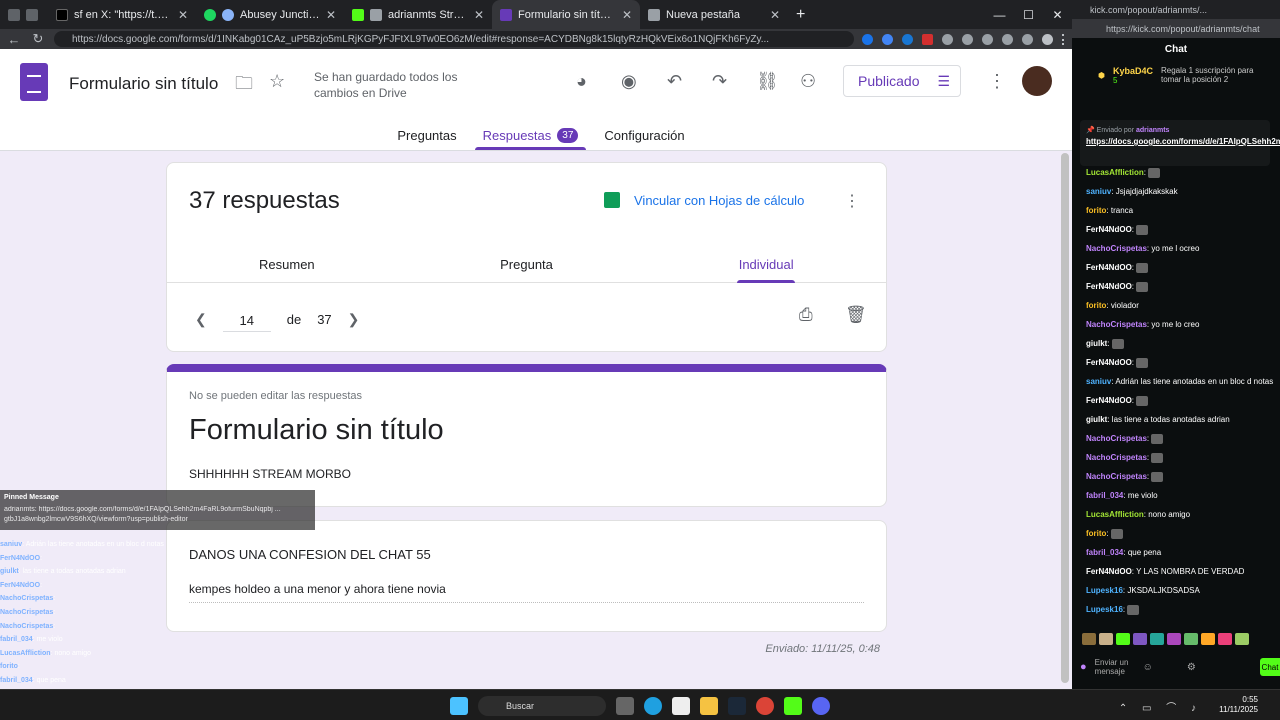  What do you see at coordinates (581, 81) in the screenshot?
I see `palette-icon: ◕` at bounding box center [581, 81].